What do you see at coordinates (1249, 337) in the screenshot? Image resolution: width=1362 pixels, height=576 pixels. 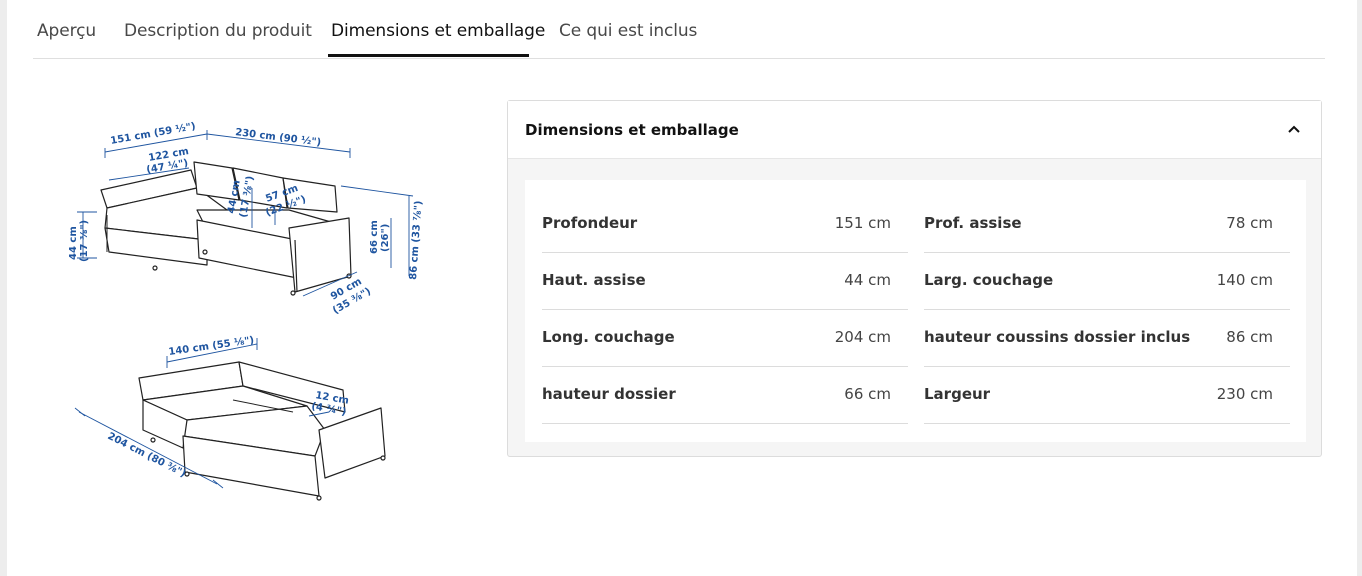 I see `dimension-value: 86 cm` at bounding box center [1249, 337].